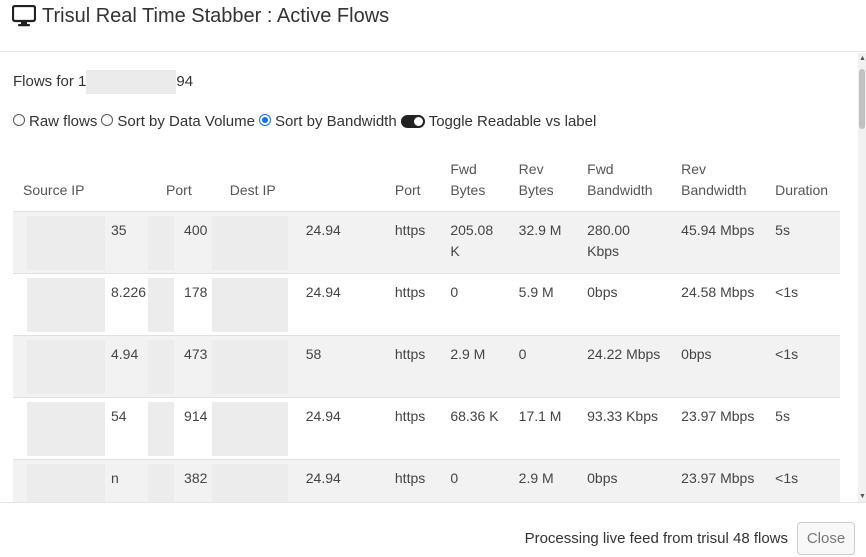  I want to click on table-row: n 382 24.94 https 0 2.9 M 0bps 23.97 Mbps <1s, so click(426, 480).